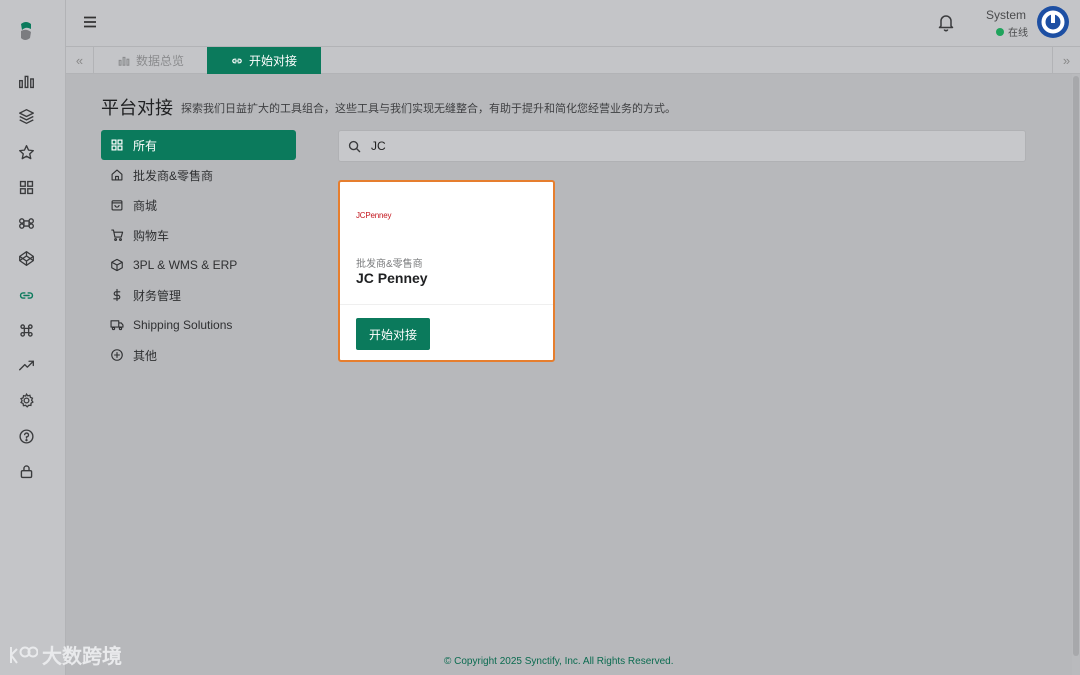 The width and height of the screenshot is (1080, 675). What do you see at coordinates (82, 657) in the screenshot?
I see `watermark-text: 大数跨境` at bounding box center [82, 657].